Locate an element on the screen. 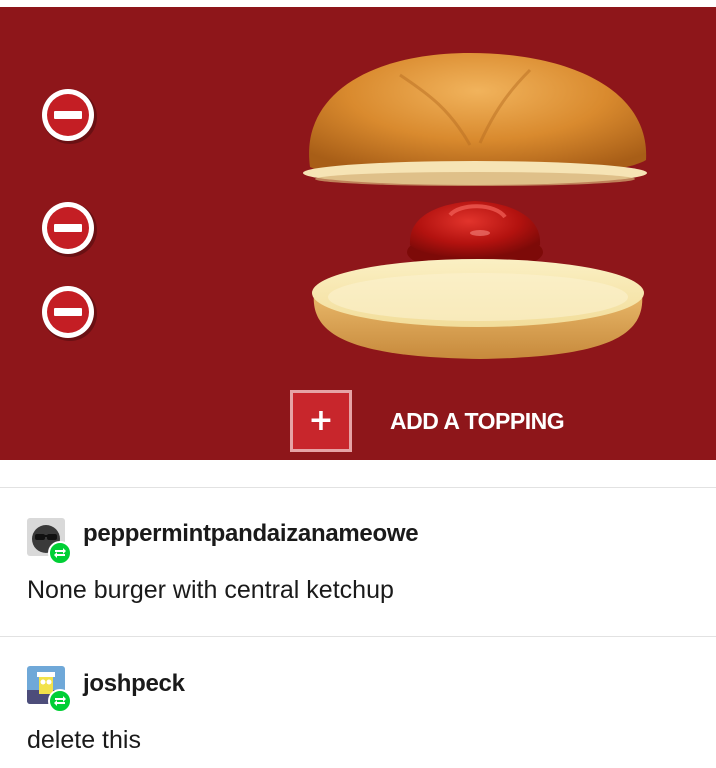 This screenshot has height=768, width=716. username: peppermintpandaizanameowe is located at coordinates (251, 534).